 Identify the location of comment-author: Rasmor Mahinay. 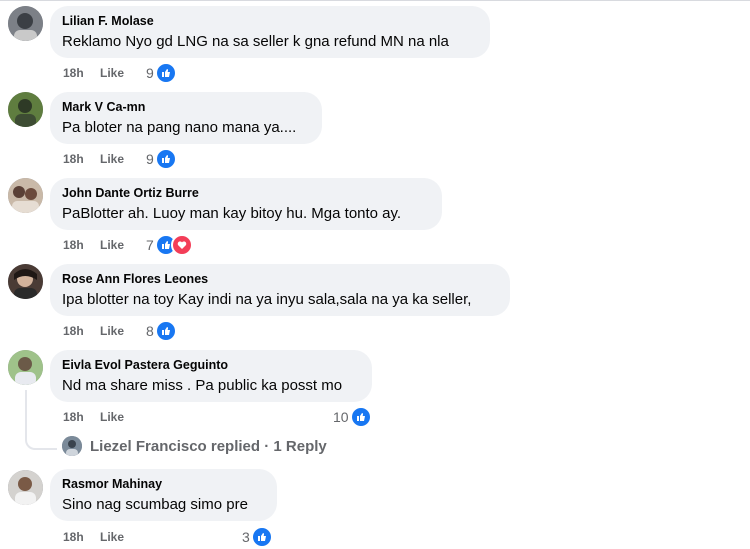
(163, 484).